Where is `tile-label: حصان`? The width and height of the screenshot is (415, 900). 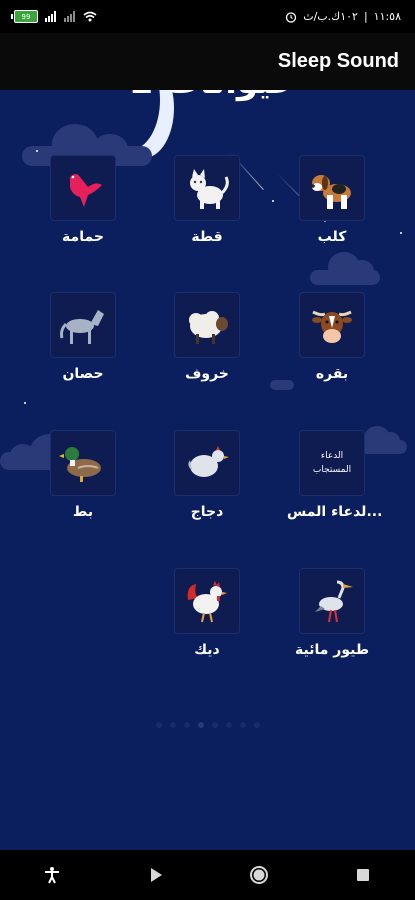
tile-label: حصان is located at coordinates (83, 374).